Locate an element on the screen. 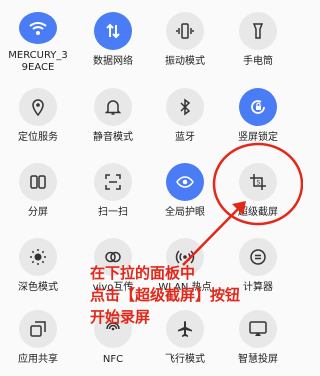  quick-tile: 竖屏锁定 is located at coordinates (258, 114).